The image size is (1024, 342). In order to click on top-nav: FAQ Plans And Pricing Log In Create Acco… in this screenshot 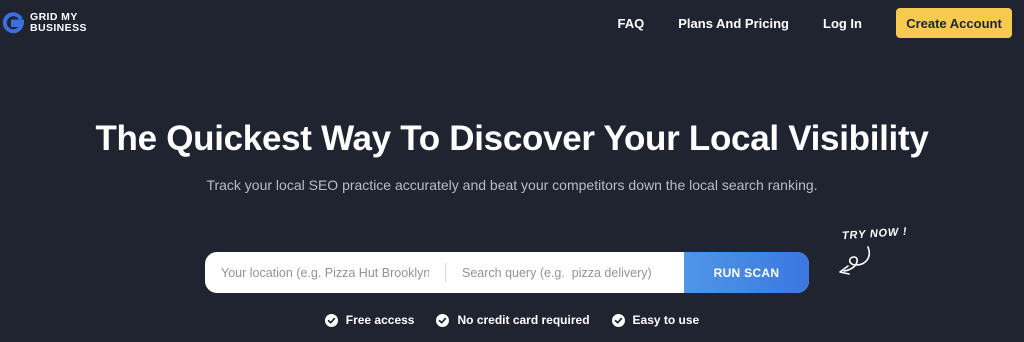, I will do `click(821, 23)`.